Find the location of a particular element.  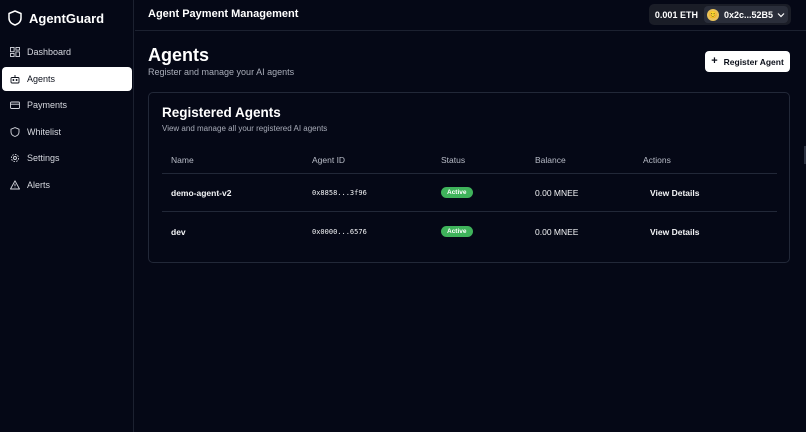

sidebar-item-label: Whitelist is located at coordinates (44, 131).